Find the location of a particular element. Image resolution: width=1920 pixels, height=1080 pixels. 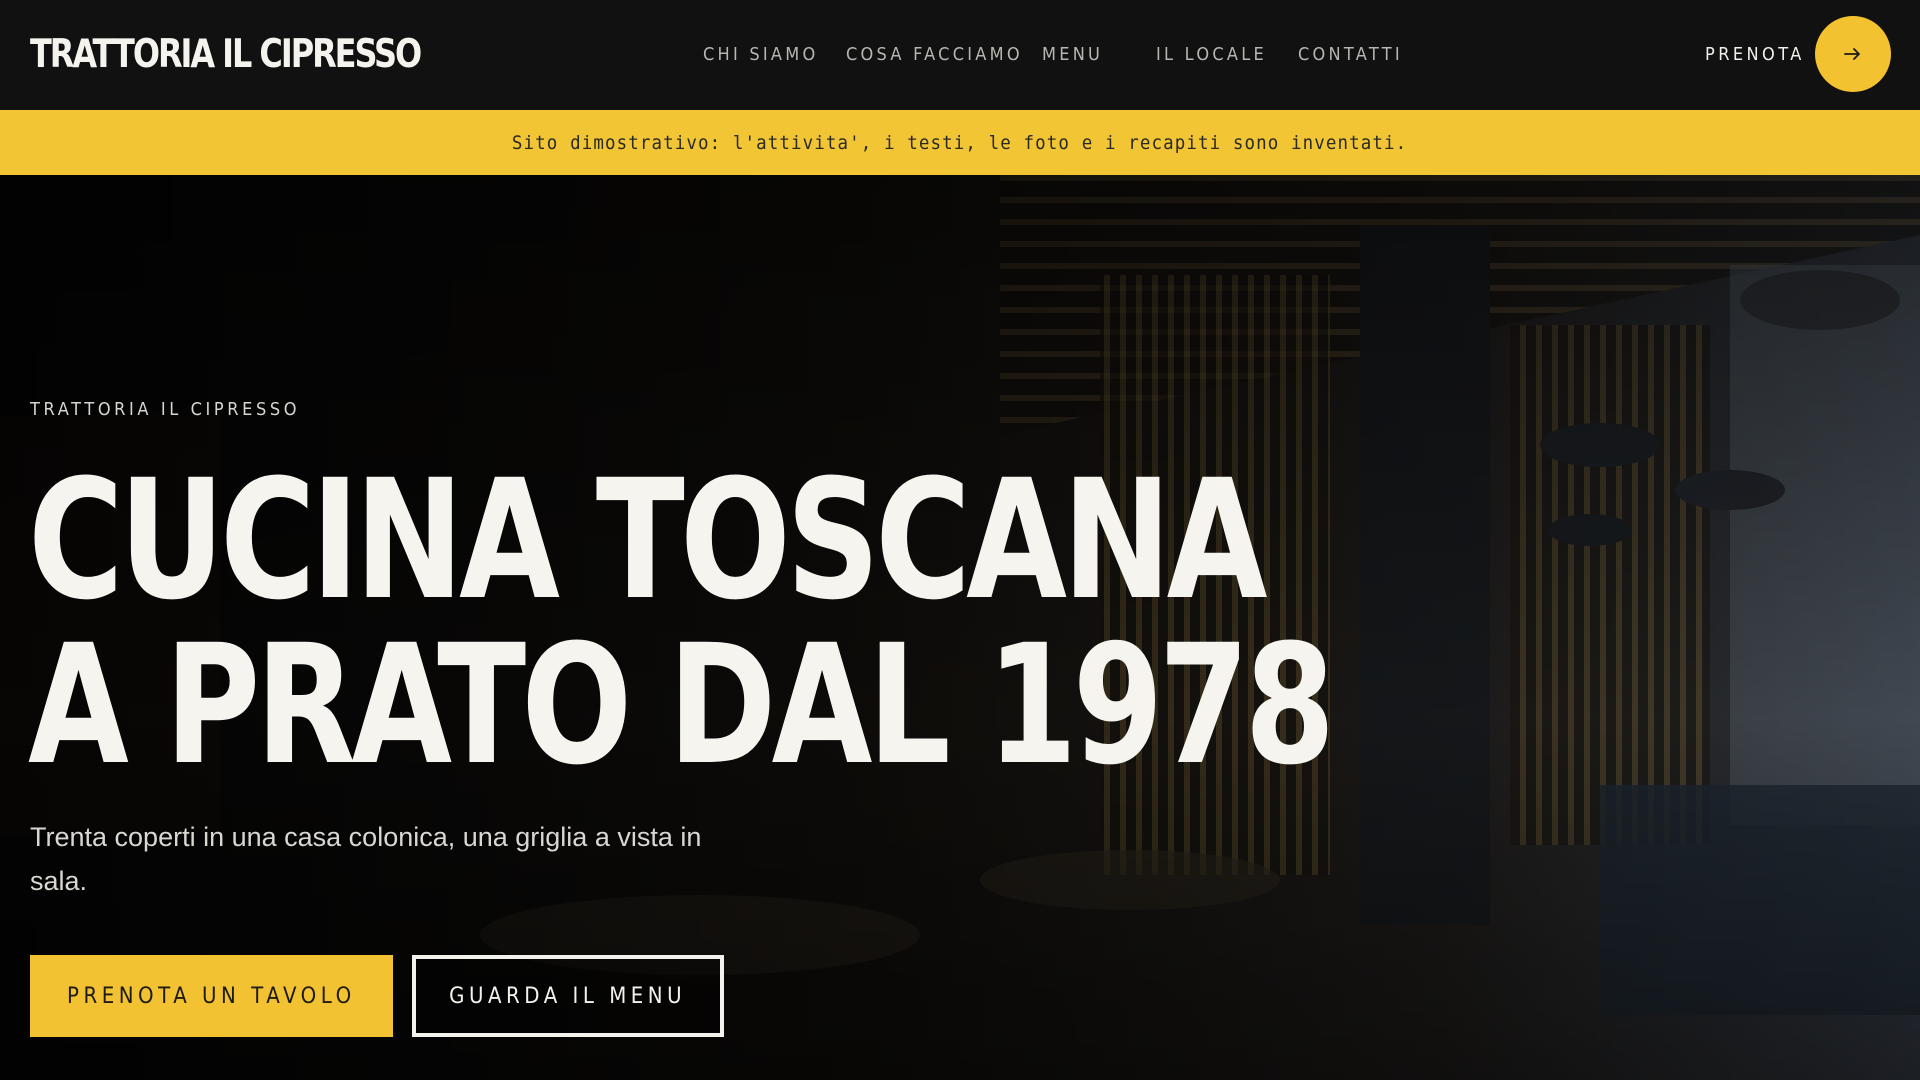

arrow-right-icon is located at coordinates (1852, 54).